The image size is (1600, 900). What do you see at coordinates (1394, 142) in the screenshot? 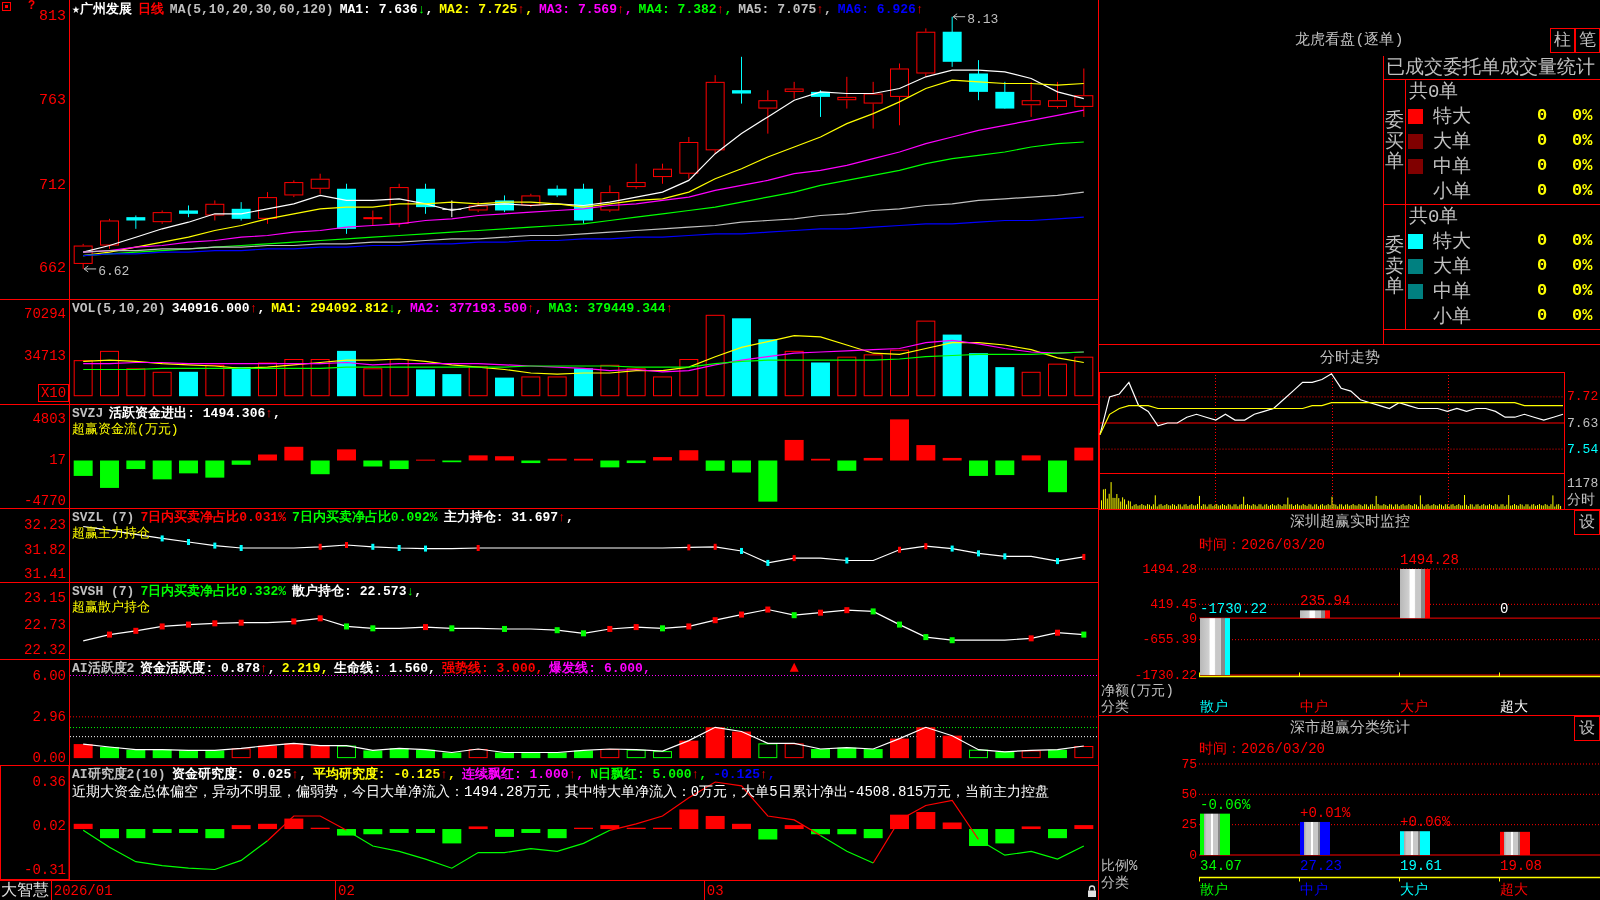
I see `group-label: 委买单` at bounding box center [1394, 142].